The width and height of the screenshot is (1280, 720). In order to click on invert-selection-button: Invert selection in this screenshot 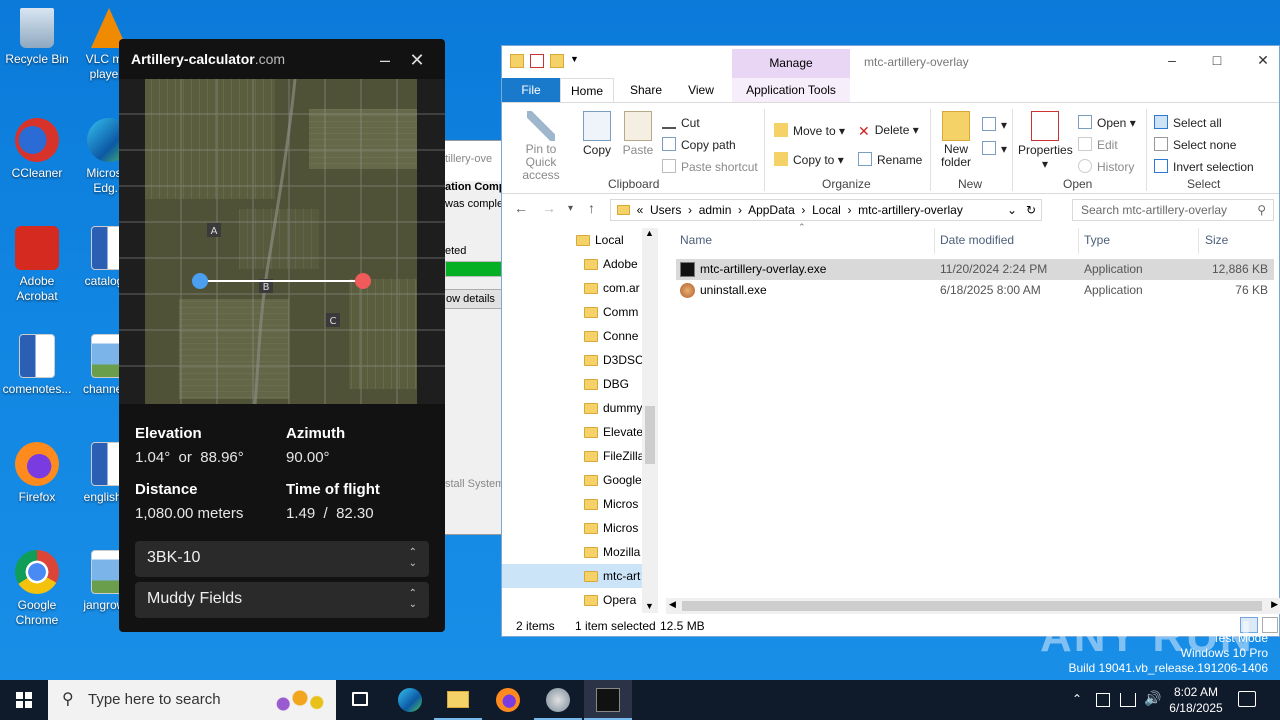, I will do `click(1204, 166)`.